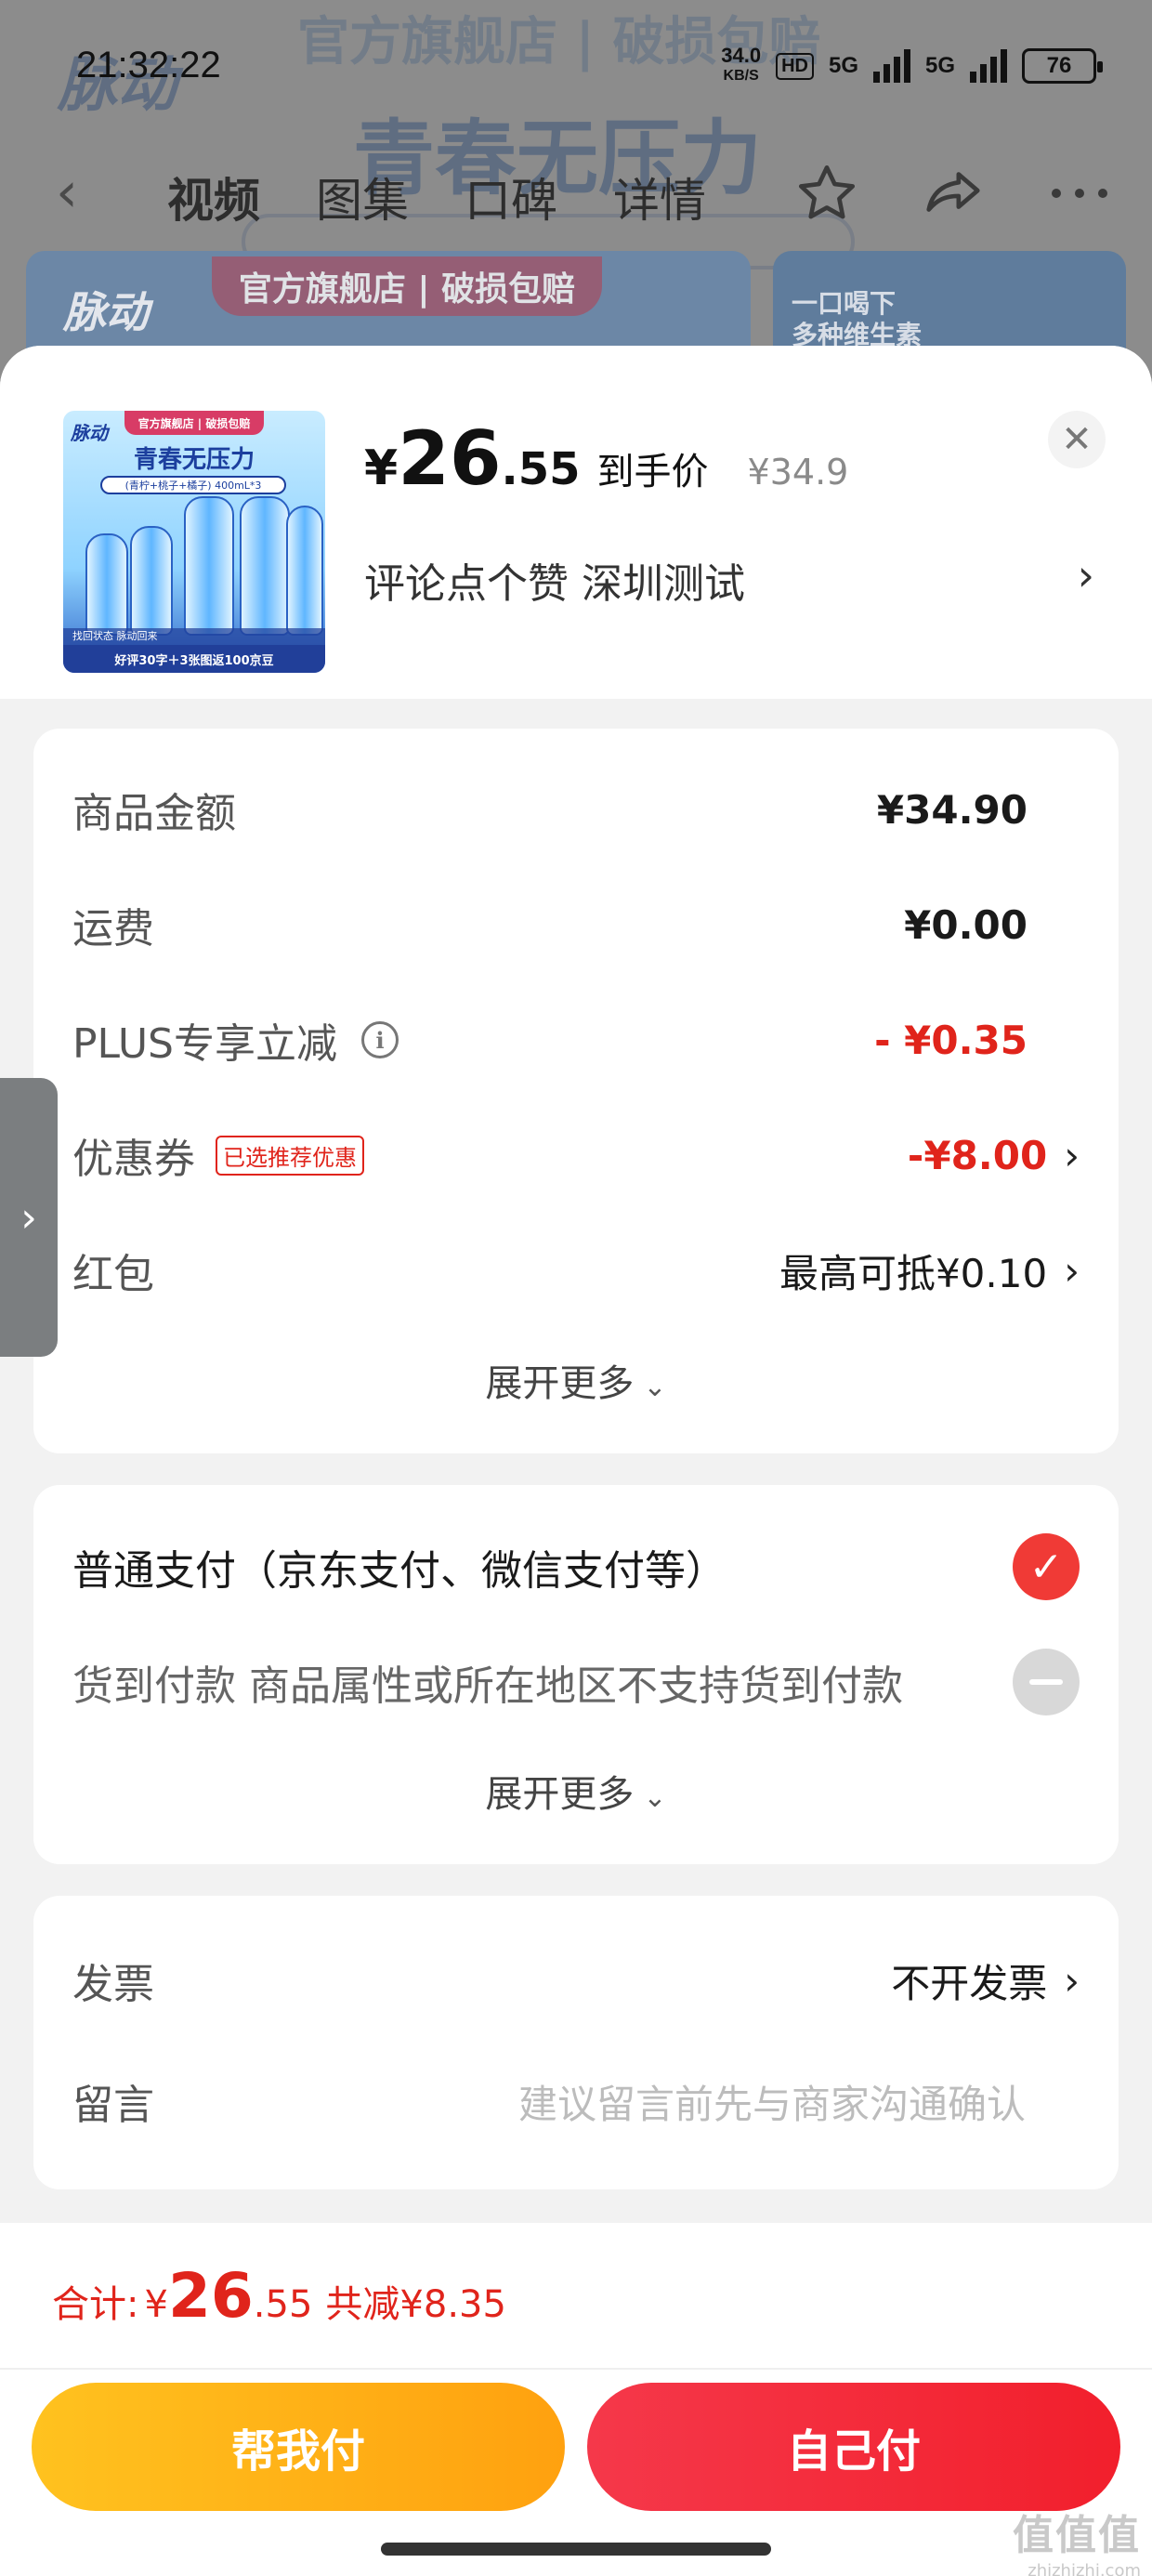 The image size is (1152, 2576). What do you see at coordinates (133, 1159) in the screenshot?
I see `coupon-label: 优惠券` at bounding box center [133, 1159].